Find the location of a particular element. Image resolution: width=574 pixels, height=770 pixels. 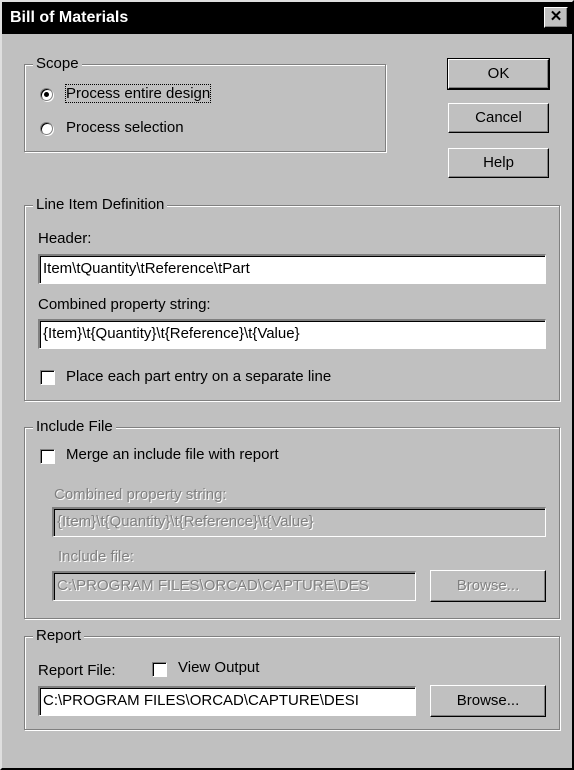

close-icon: ✕ is located at coordinates (556, 16).